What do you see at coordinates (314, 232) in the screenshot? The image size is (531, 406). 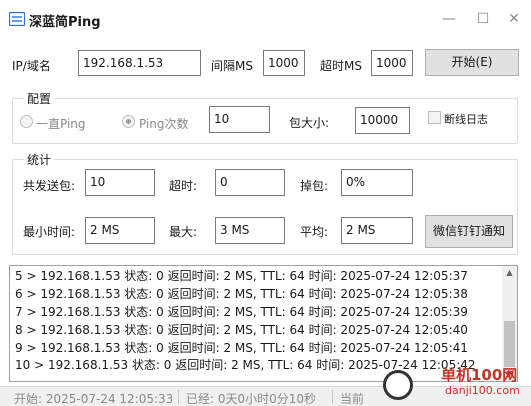 I see `avg-time-label: 平均:` at bounding box center [314, 232].